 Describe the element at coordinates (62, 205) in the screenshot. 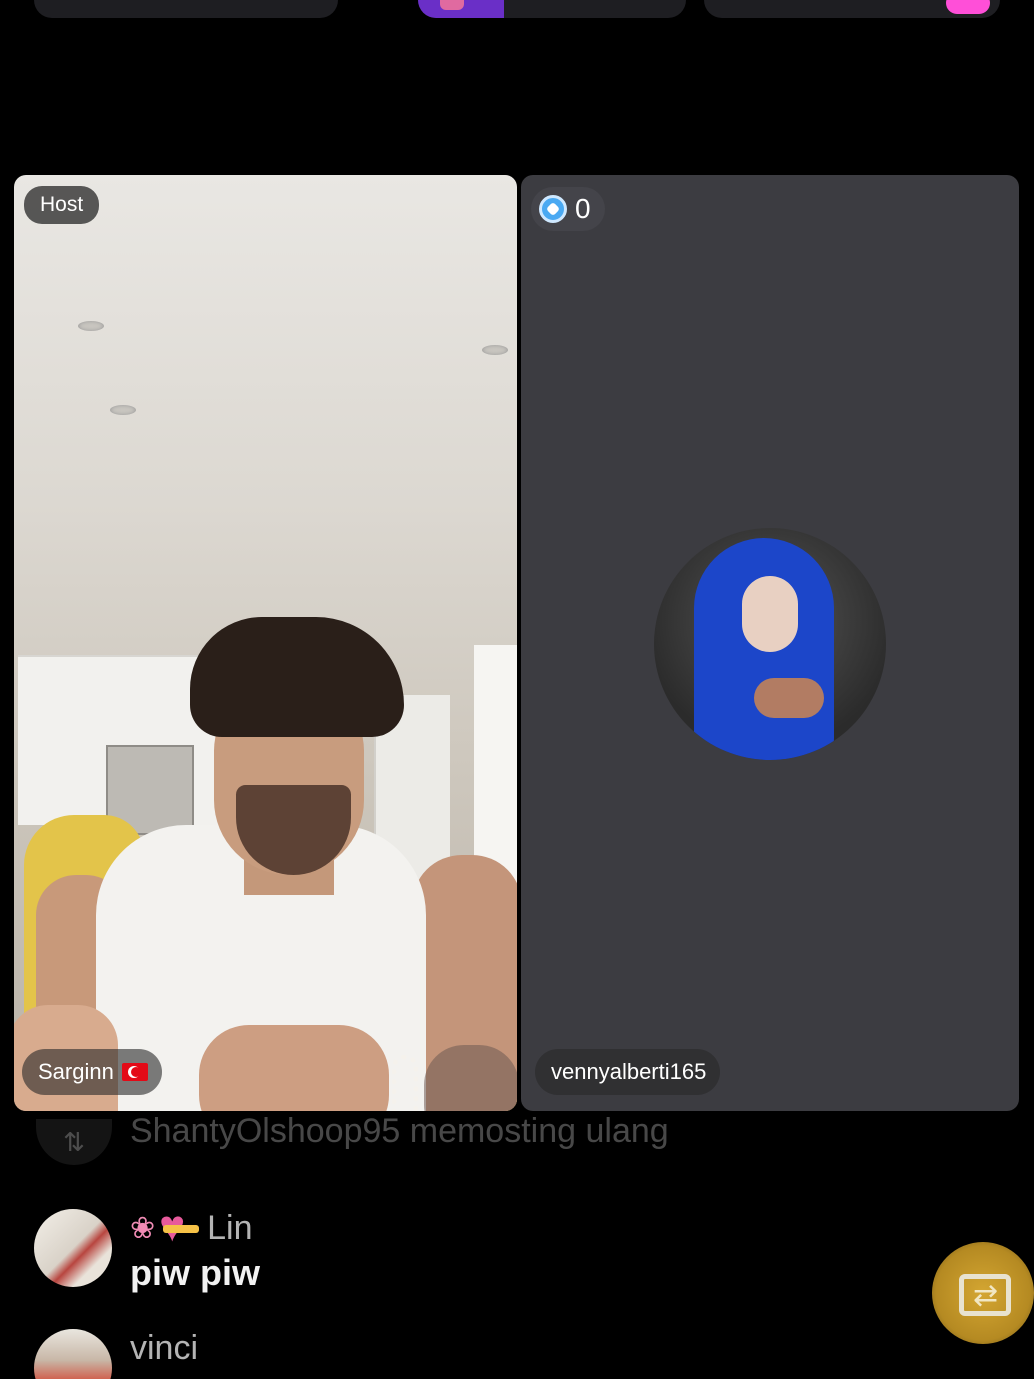

I see `host-badge: Host` at that location.